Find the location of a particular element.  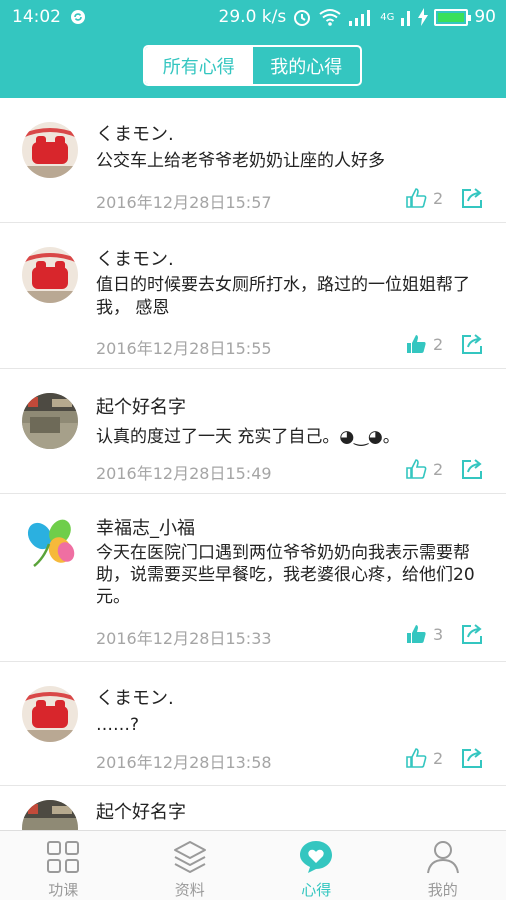

sync-icon is located at coordinates (78, 17).